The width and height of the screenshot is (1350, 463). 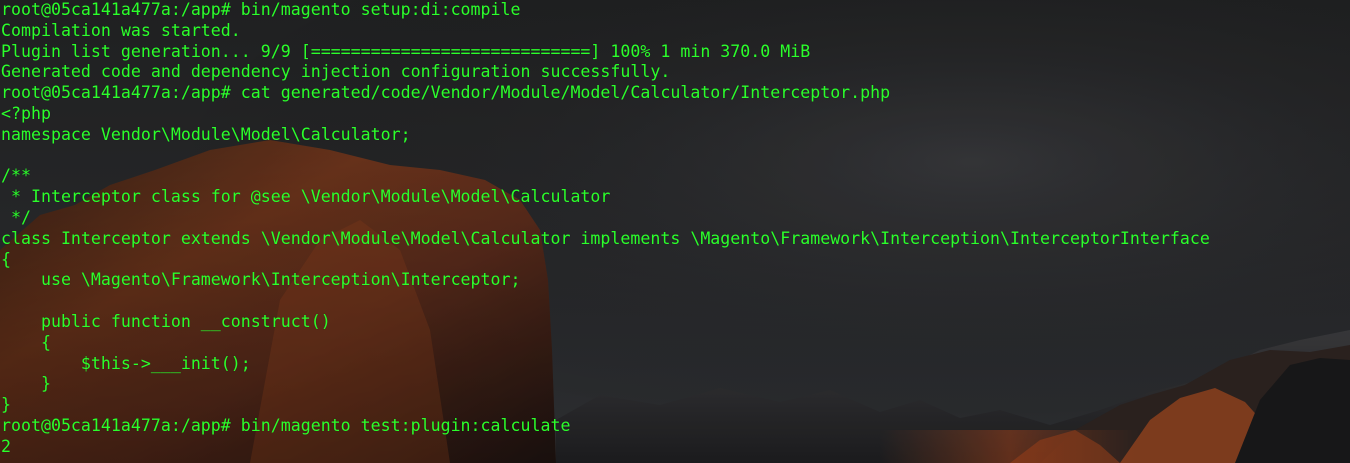 What do you see at coordinates (26, 113) in the screenshot?
I see `terminal-line: <?php` at bounding box center [26, 113].